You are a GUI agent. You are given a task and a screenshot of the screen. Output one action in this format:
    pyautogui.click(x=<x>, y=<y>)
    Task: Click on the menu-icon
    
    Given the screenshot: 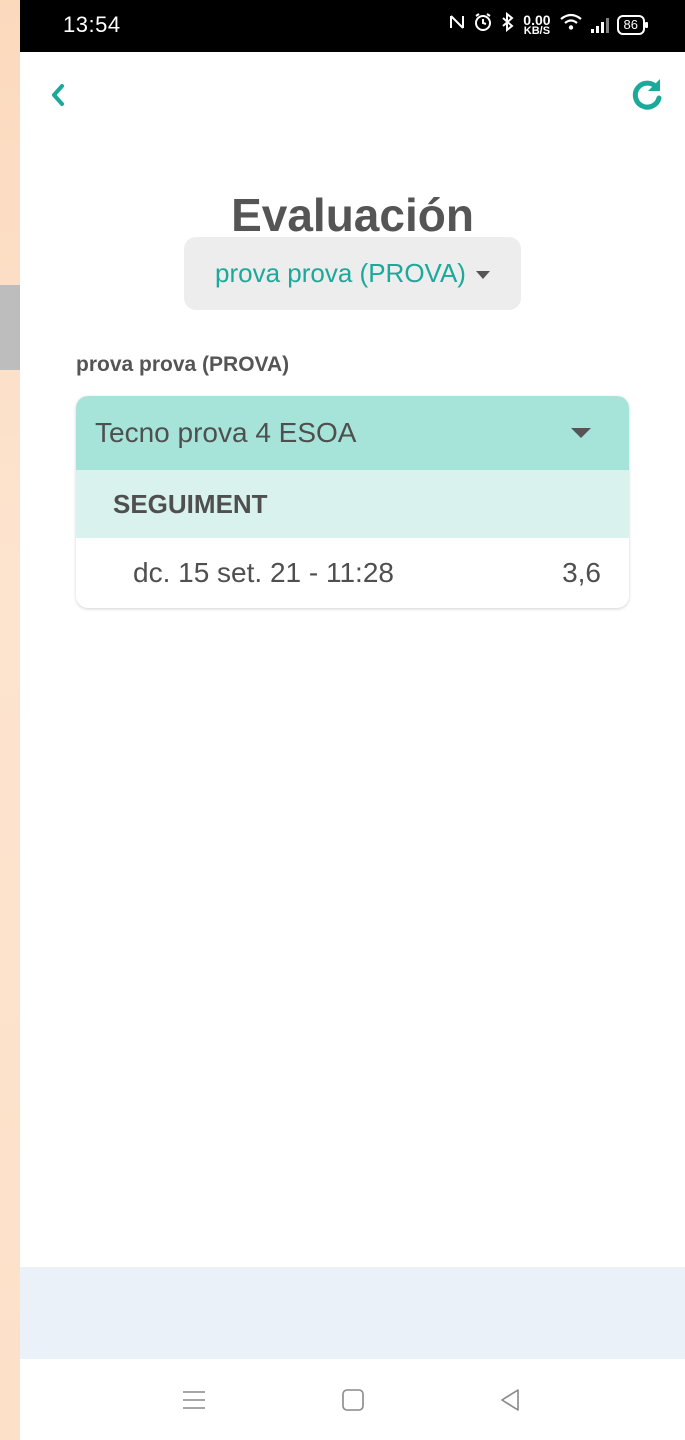 What is the action you would take?
    pyautogui.click(x=194, y=1400)
    